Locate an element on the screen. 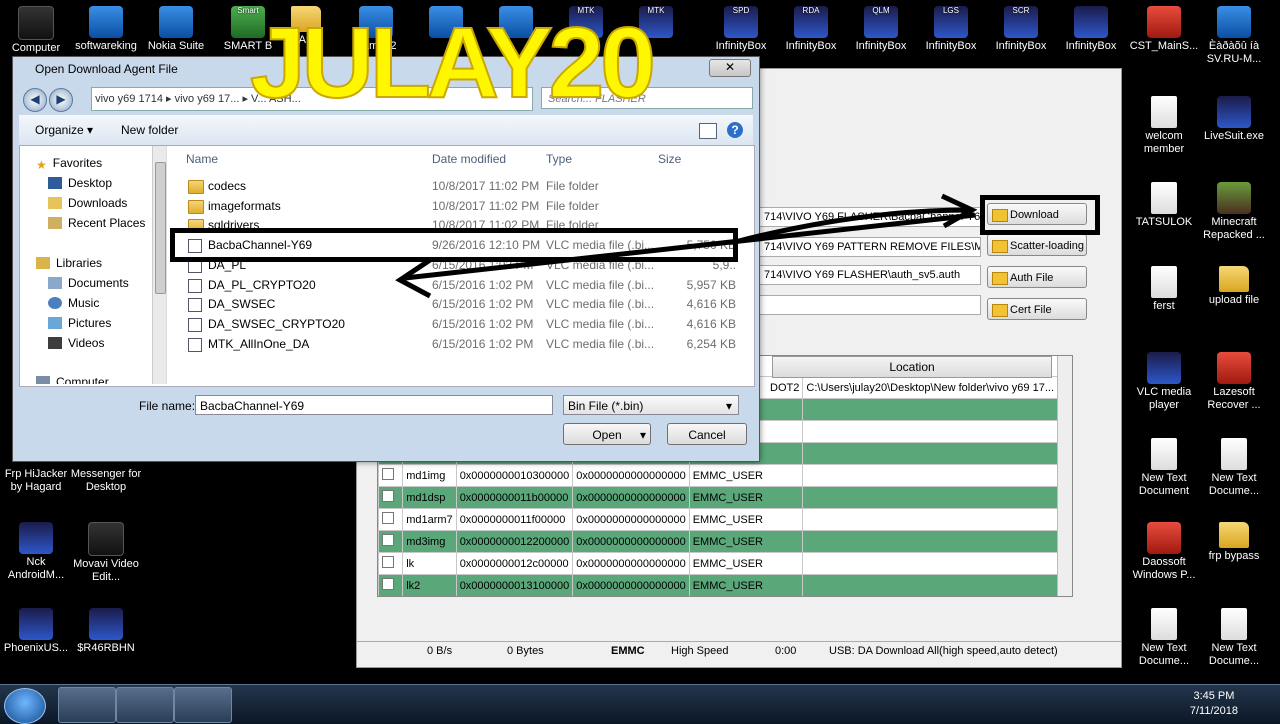  taskbar: 3:45 PM 7/11/2018 is located at coordinates (640, 704).